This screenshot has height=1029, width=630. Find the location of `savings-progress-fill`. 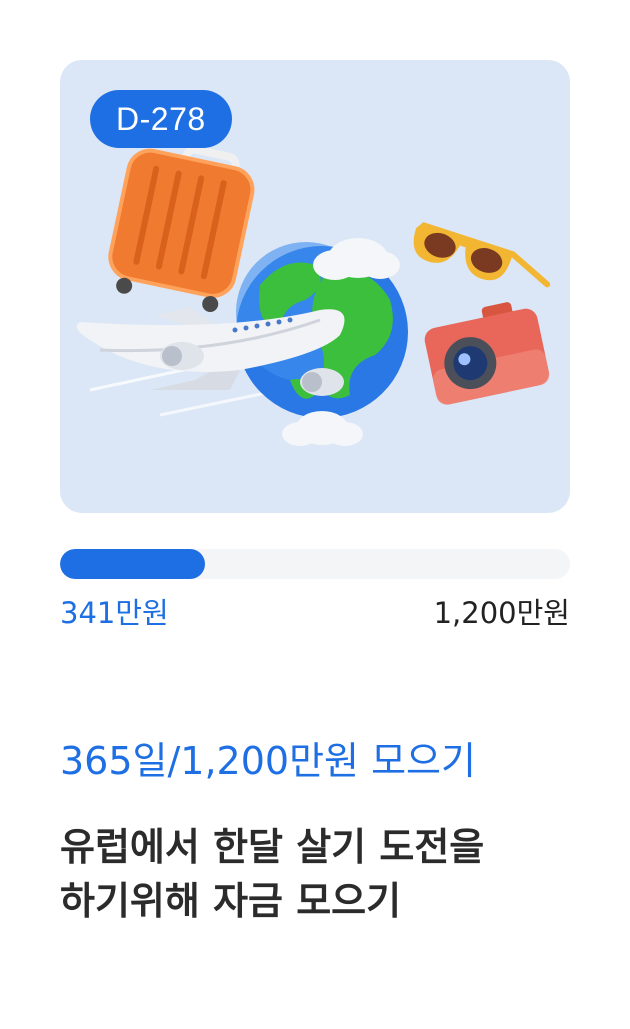

savings-progress-fill is located at coordinates (132, 564).